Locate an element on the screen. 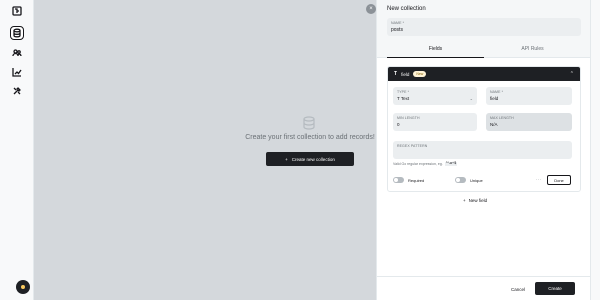  panel-title: New collection is located at coordinates (406, 9).